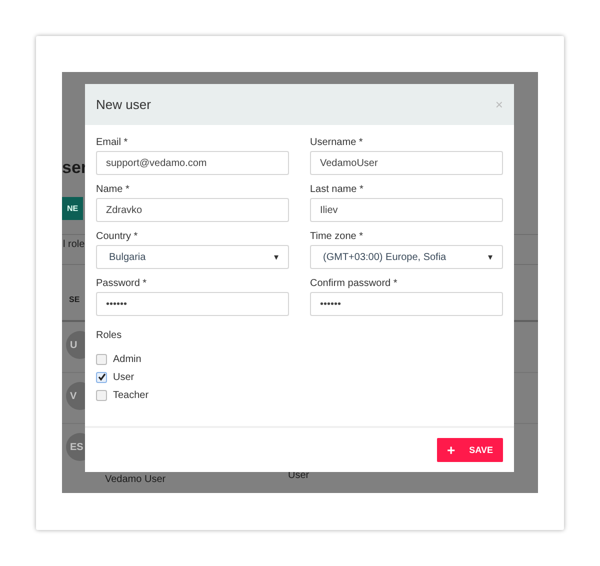 The width and height of the screenshot is (600, 566). Describe the element at coordinates (406, 210) in the screenshot. I see `input-field: Iliev` at that location.